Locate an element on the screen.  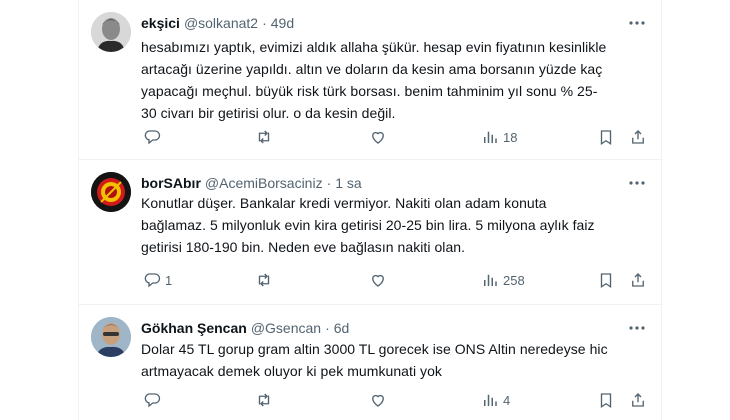
user-handle: @Gsencan is located at coordinates (286, 328).